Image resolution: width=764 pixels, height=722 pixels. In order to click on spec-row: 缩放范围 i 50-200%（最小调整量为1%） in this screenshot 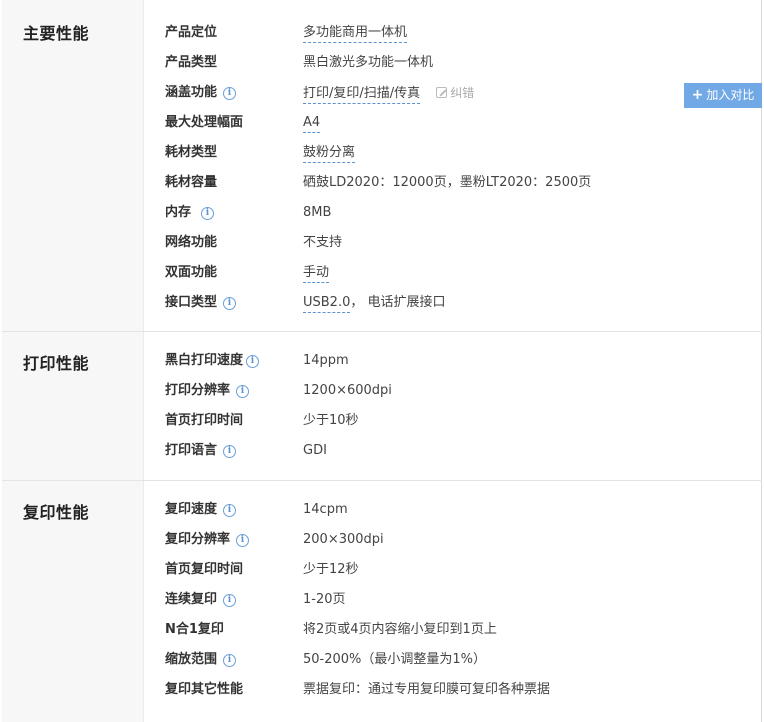, I will do `click(382, 660)`.